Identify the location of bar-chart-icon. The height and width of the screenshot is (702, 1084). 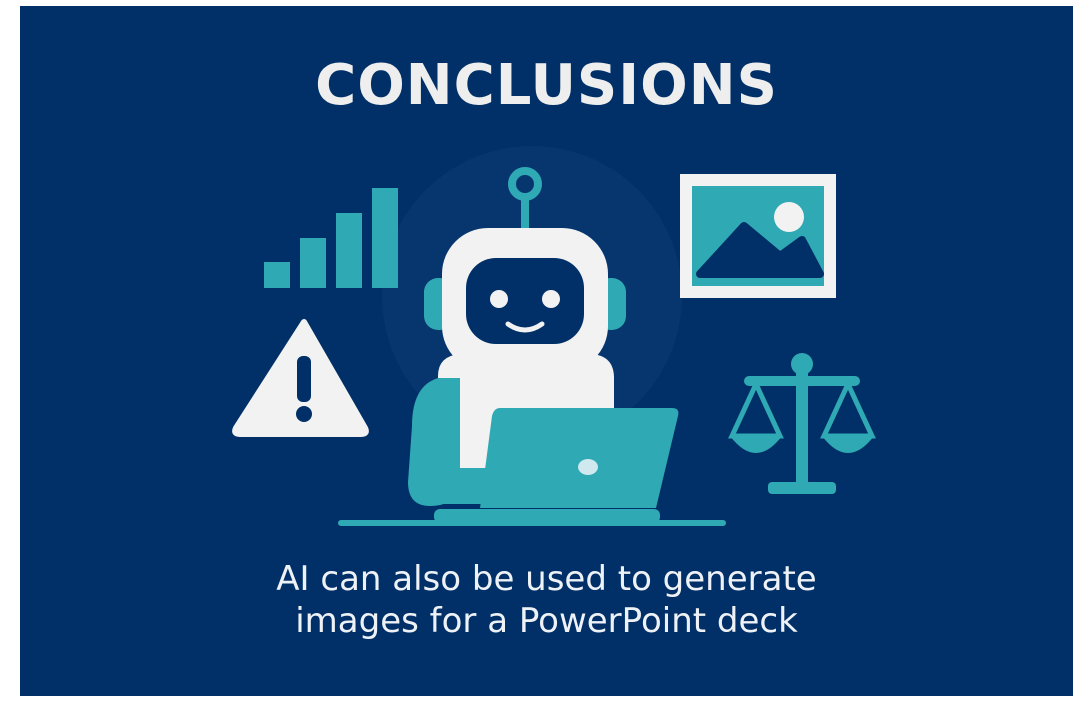
(331, 238).